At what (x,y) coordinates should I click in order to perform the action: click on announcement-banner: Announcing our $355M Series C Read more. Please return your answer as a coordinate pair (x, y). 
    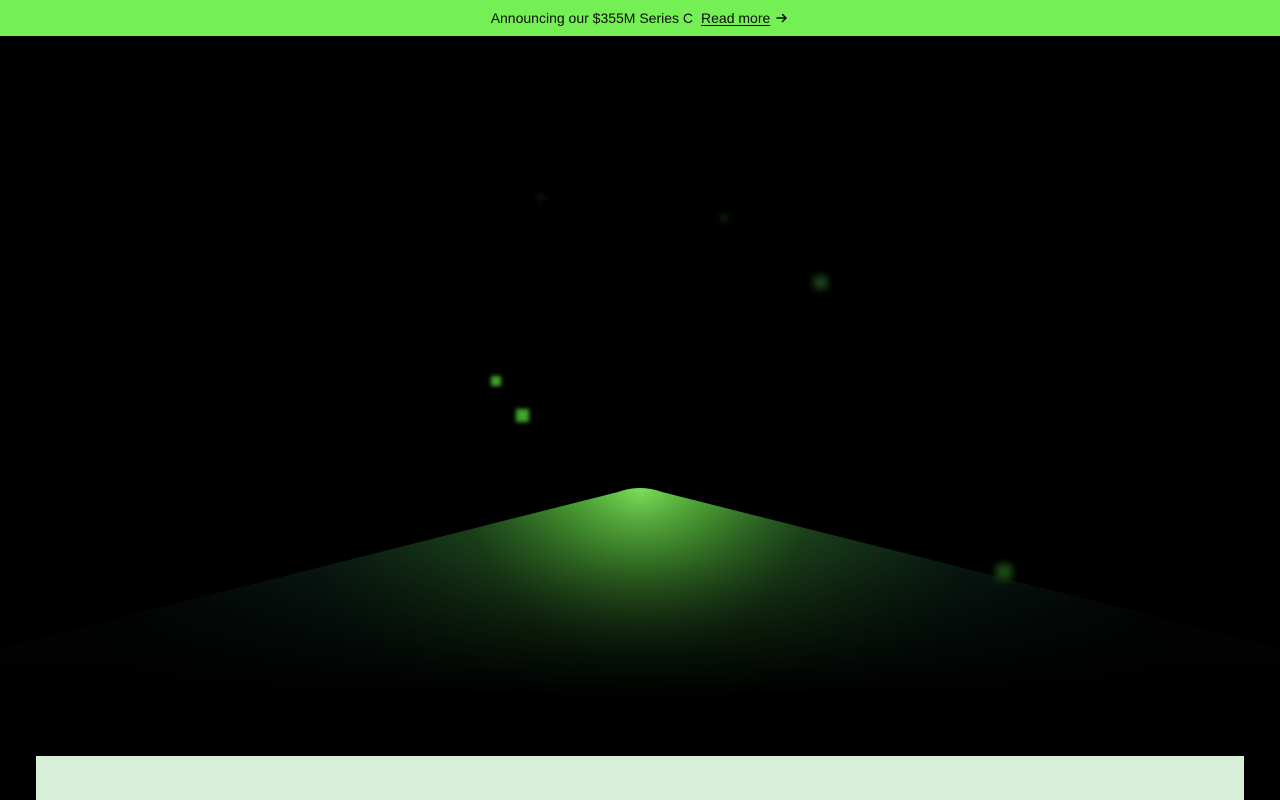
    Looking at the image, I should click on (640, 18).